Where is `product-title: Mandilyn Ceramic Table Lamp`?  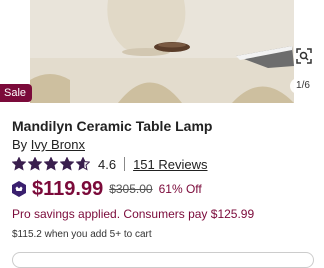 product-title: Mandilyn Ceramic Table Lamp is located at coordinates (112, 126).